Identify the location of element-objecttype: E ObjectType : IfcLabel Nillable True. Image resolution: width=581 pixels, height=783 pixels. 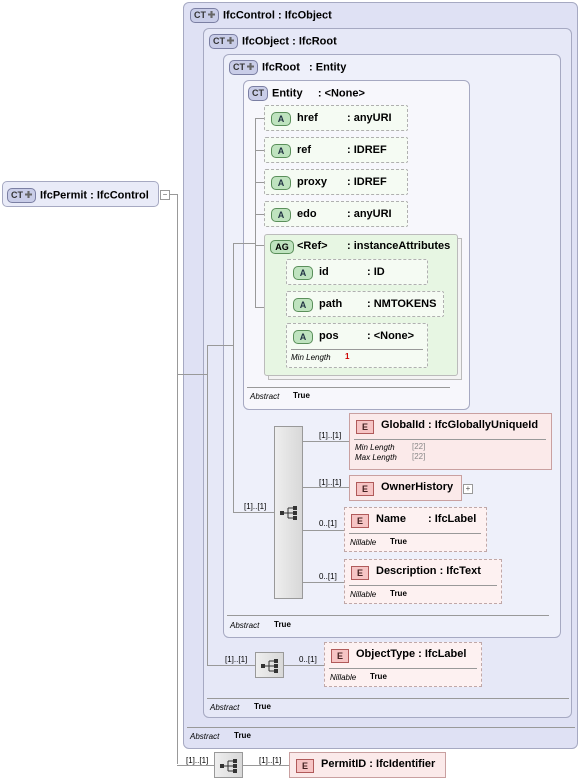
(403, 664).